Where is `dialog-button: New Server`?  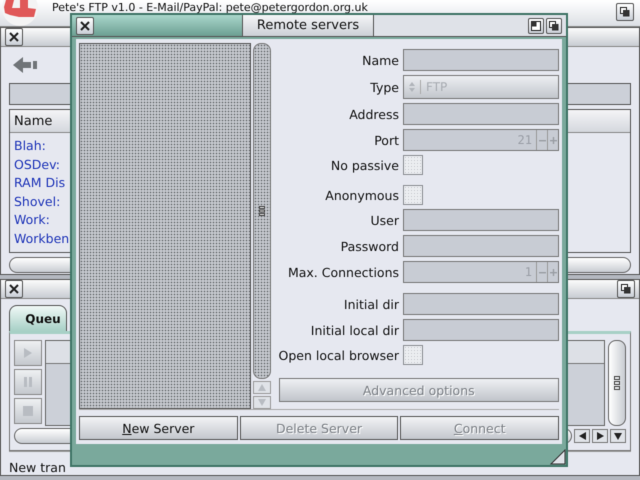 dialog-button: New Server is located at coordinates (158, 428).